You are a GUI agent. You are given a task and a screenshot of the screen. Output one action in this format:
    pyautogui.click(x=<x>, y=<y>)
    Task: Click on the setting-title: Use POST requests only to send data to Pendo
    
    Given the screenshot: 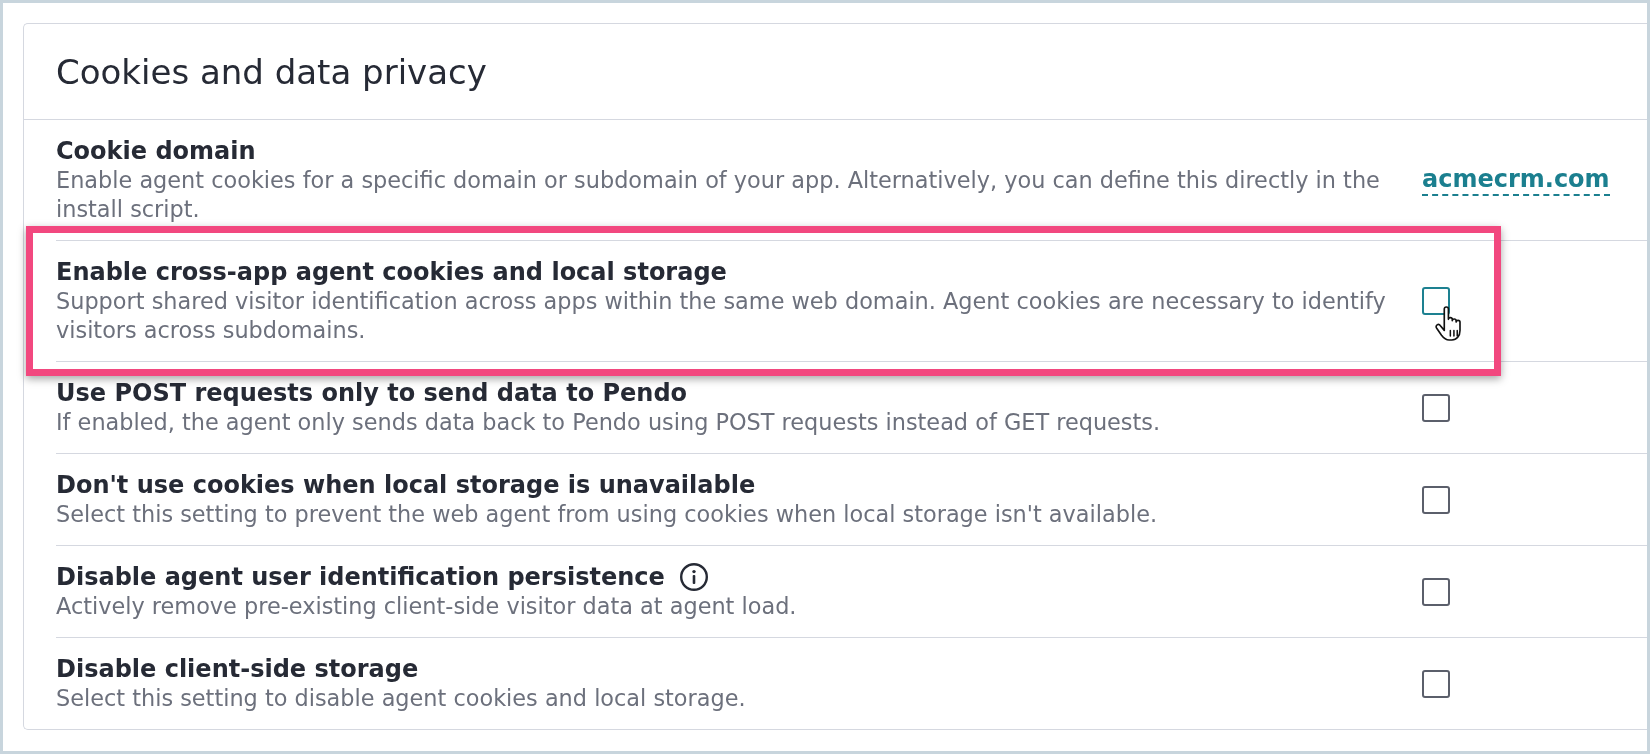 What is the action you would take?
    pyautogui.click(x=372, y=393)
    